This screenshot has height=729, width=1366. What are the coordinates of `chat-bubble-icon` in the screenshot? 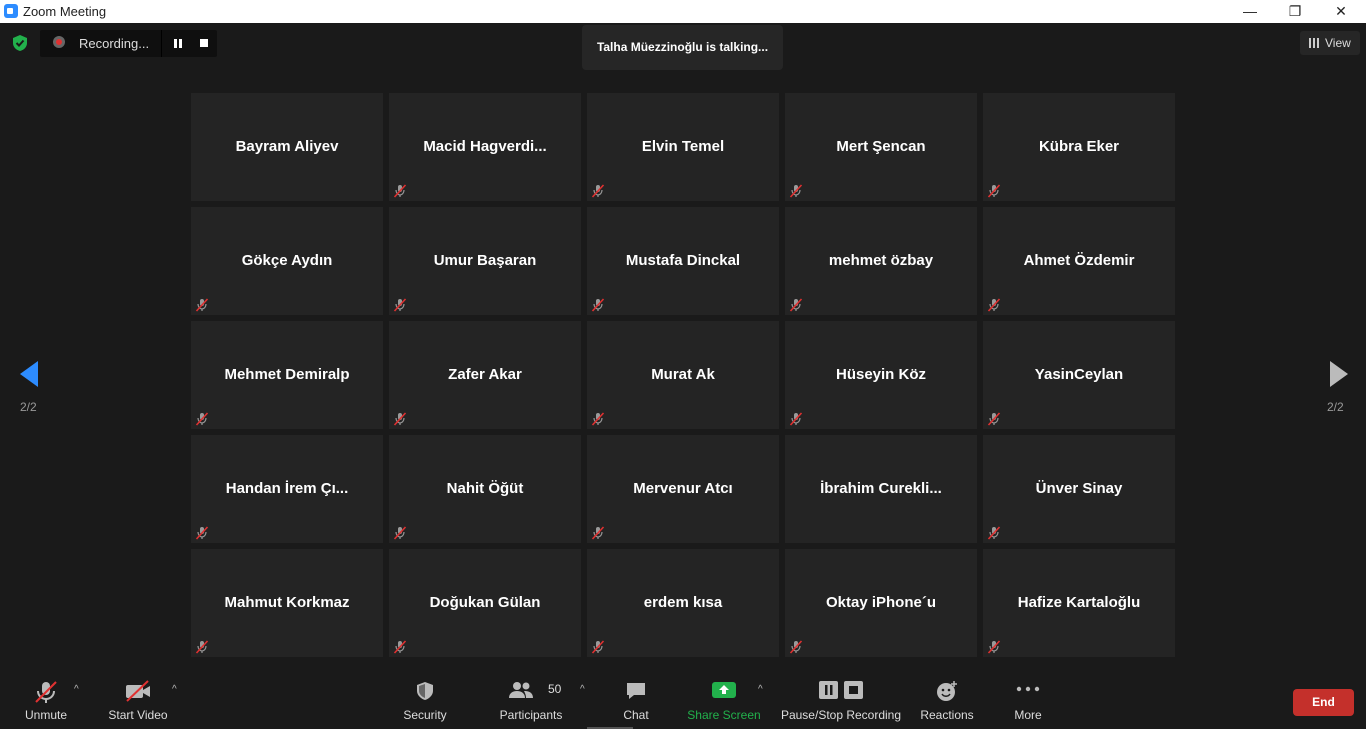 It's located at (636, 691).